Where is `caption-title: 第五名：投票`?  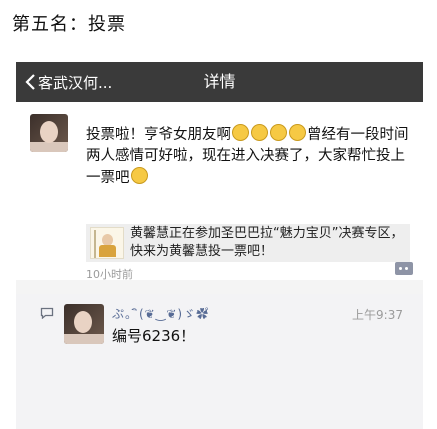
caption-title: 第五名：投票 is located at coordinates (69, 24).